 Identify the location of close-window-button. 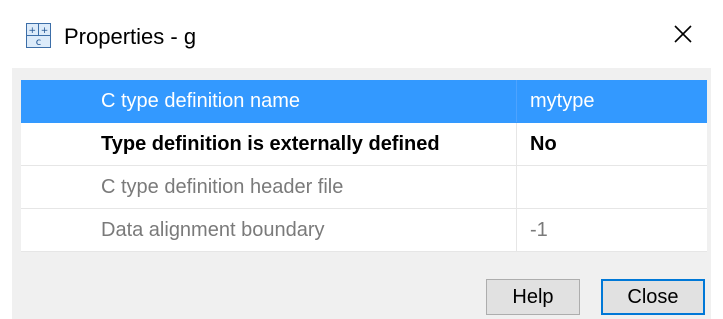
(683, 36).